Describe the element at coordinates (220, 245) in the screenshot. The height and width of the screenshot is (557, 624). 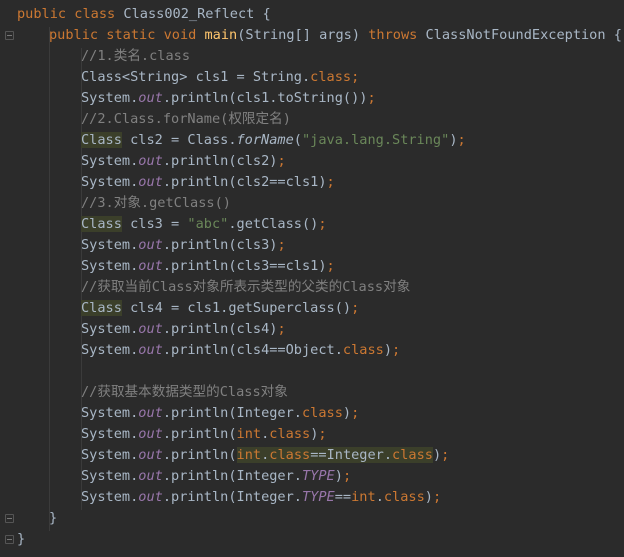
I see `code-token: .println(cls3)` at that location.